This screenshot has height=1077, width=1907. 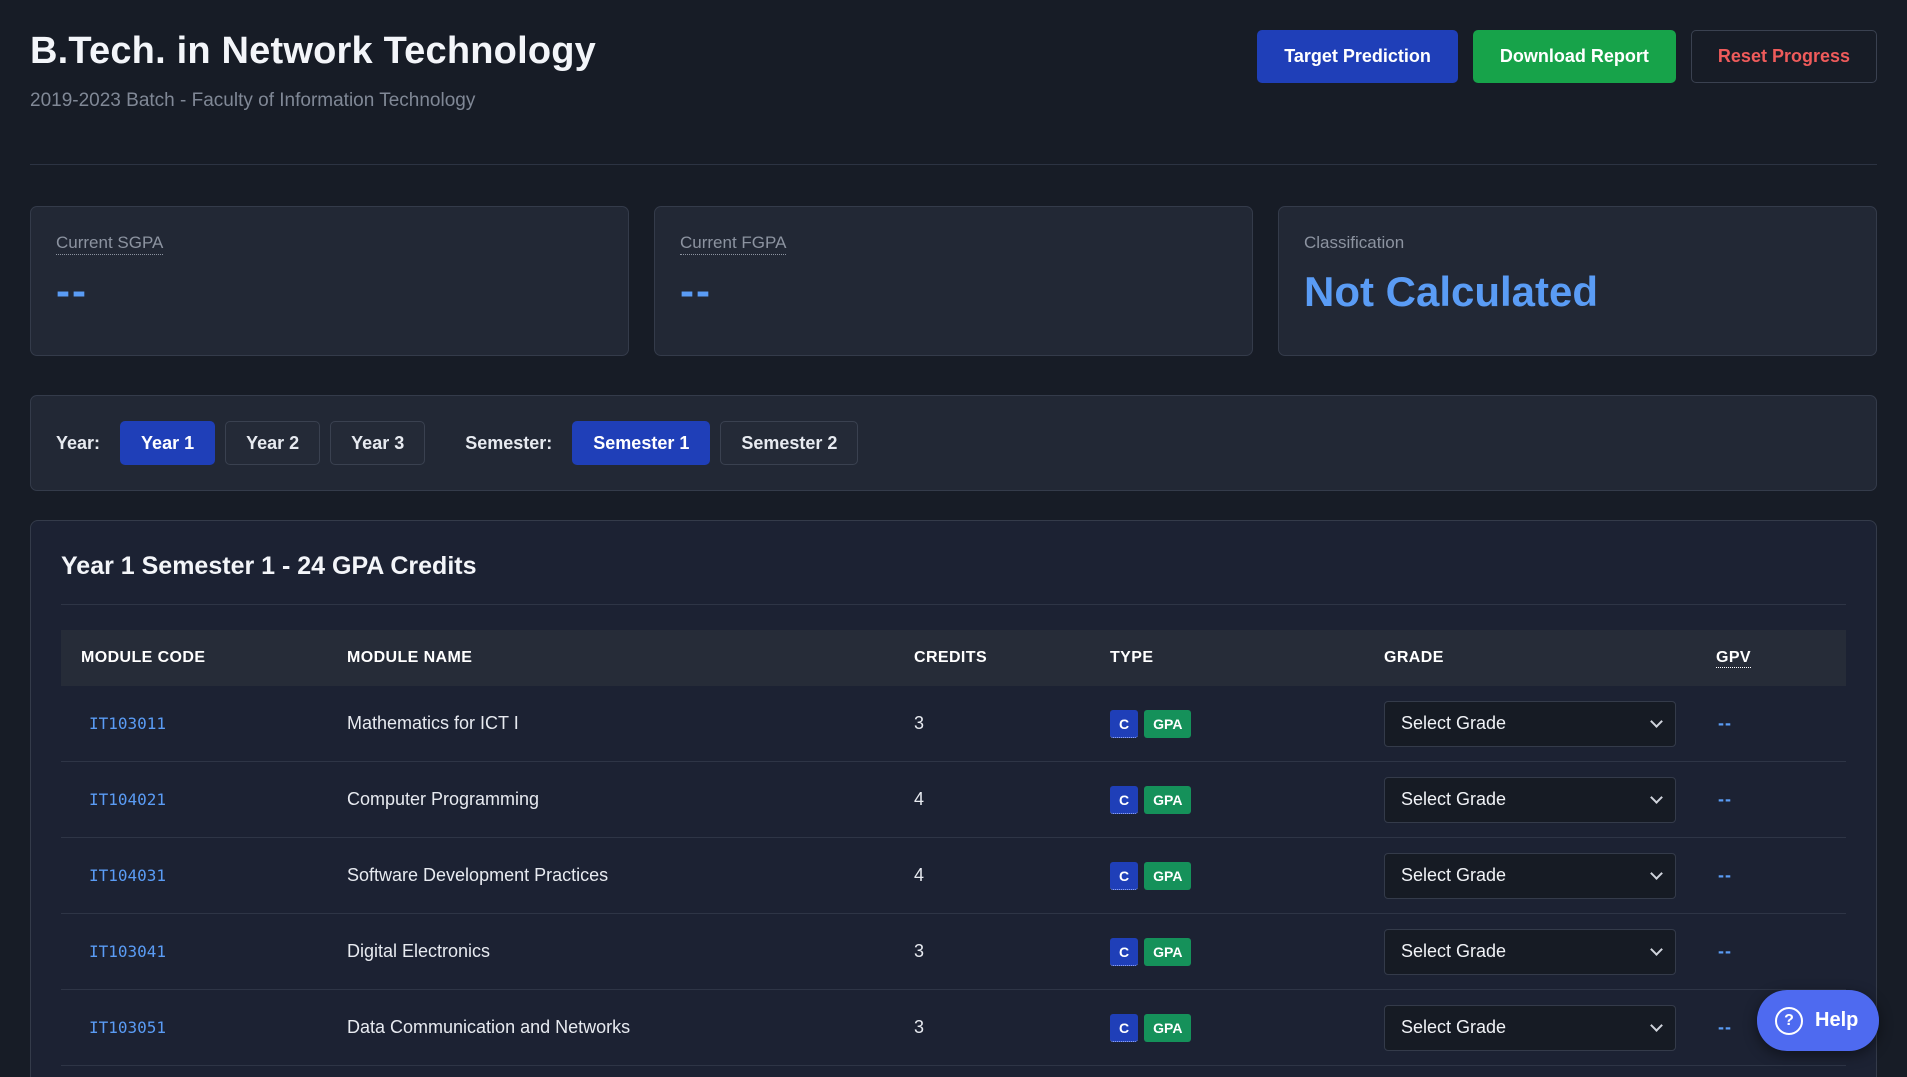 I want to click on semester-1-button: Semester 1, so click(x=641, y=443).